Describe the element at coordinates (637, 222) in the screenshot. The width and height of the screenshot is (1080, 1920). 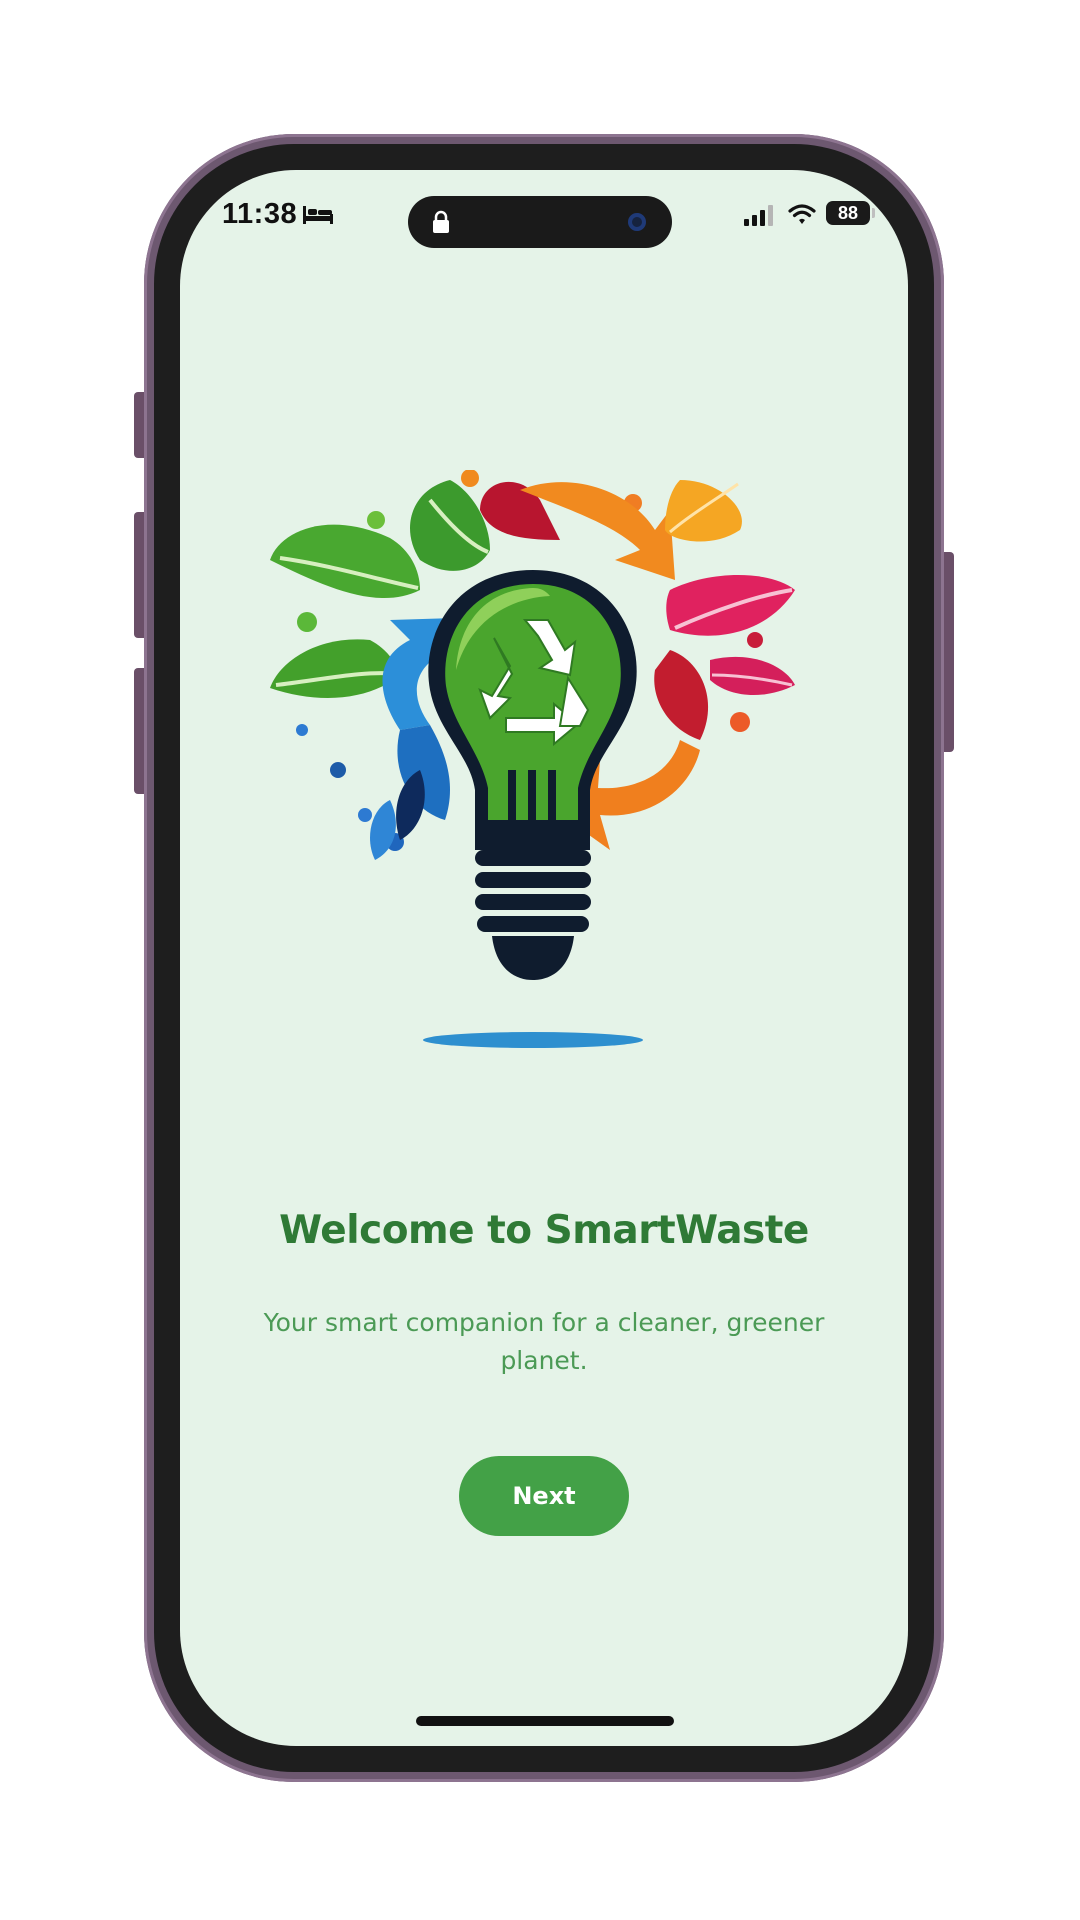
I see `camera-icon` at that location.